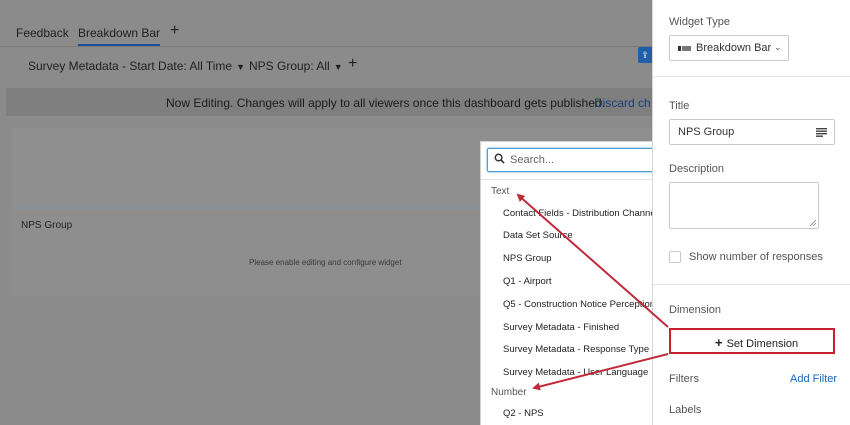 The height and width of the screenshot is (425, 850). Describe the element at coordinates (752, 132) in the screenshot. I see `title-field: NPS Group` at that location.